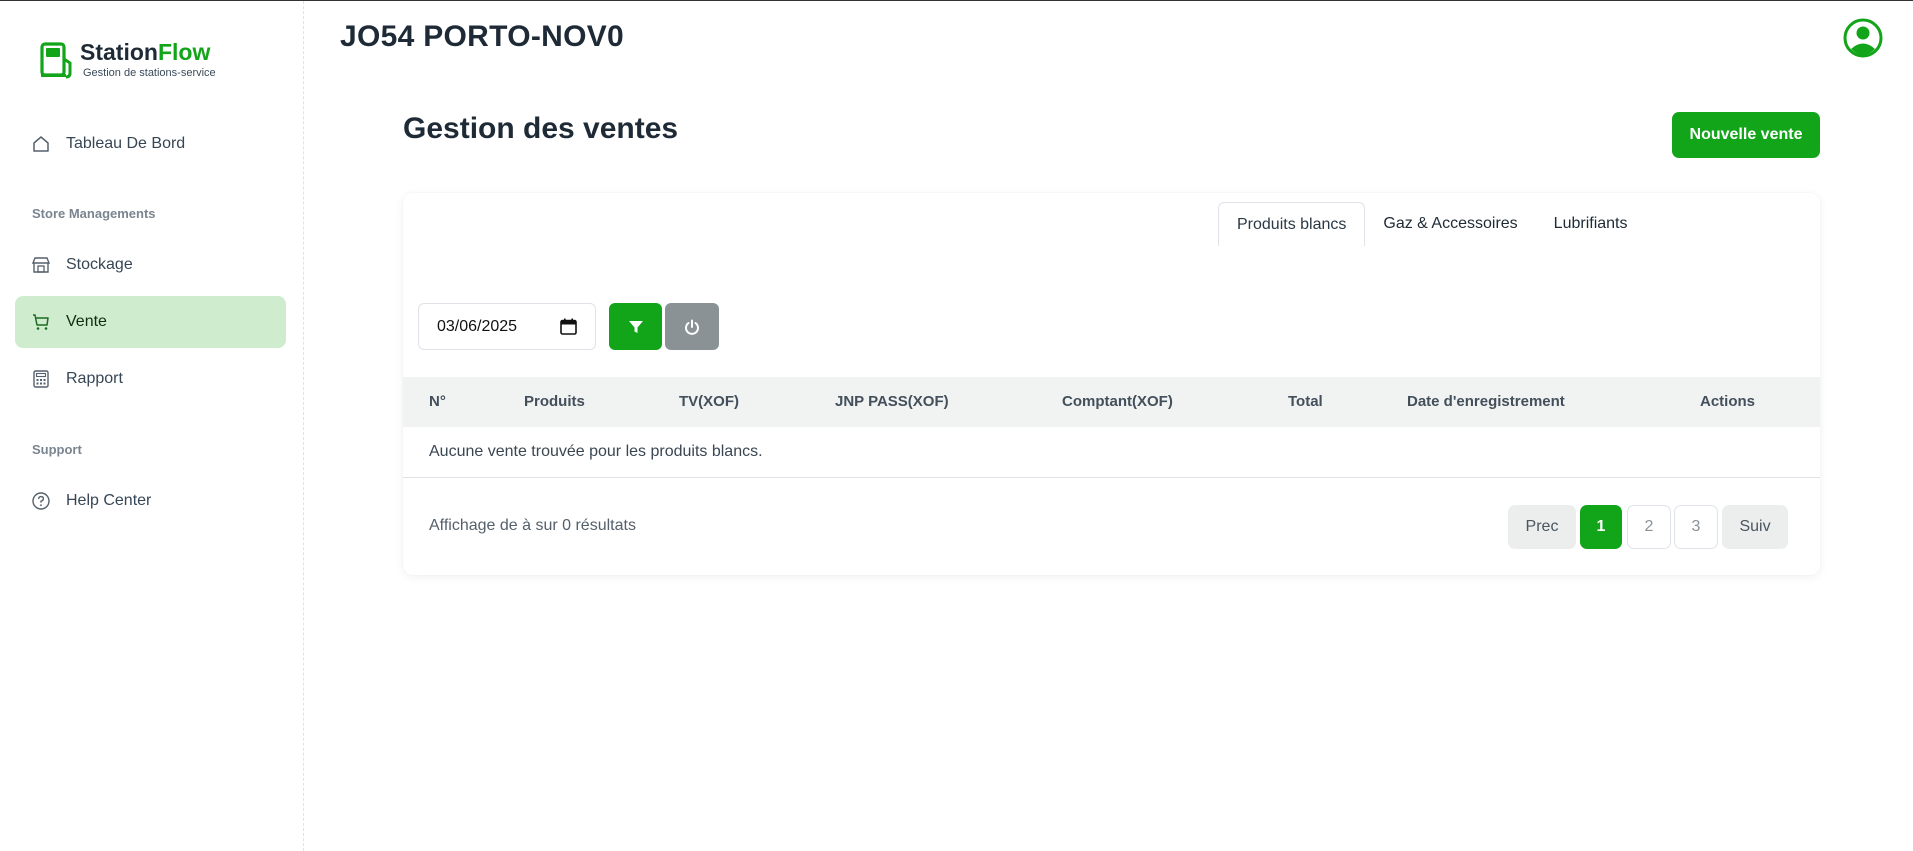 This screenshot has height=851, width=1913. What do you see at coordinates (99, 264) in the screenshot?
I see `sidebar-item-label: Stockage` at bounding box center [99, 264].